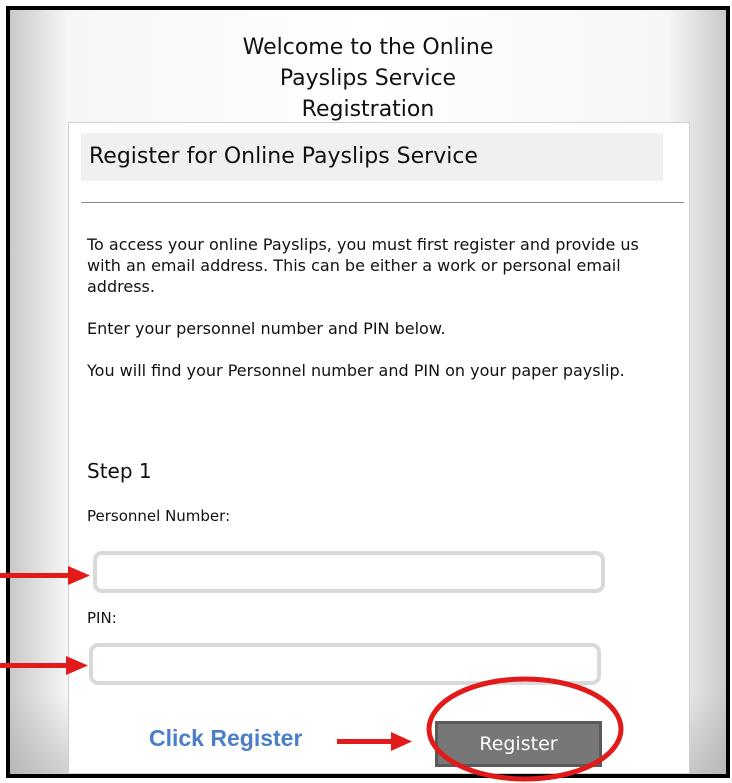 The width and height of the screenshot is (732, 783). What do you see at coordinates (345, 664) in the screenshot?
I see `pin-input` at bounding box center [345, 664].